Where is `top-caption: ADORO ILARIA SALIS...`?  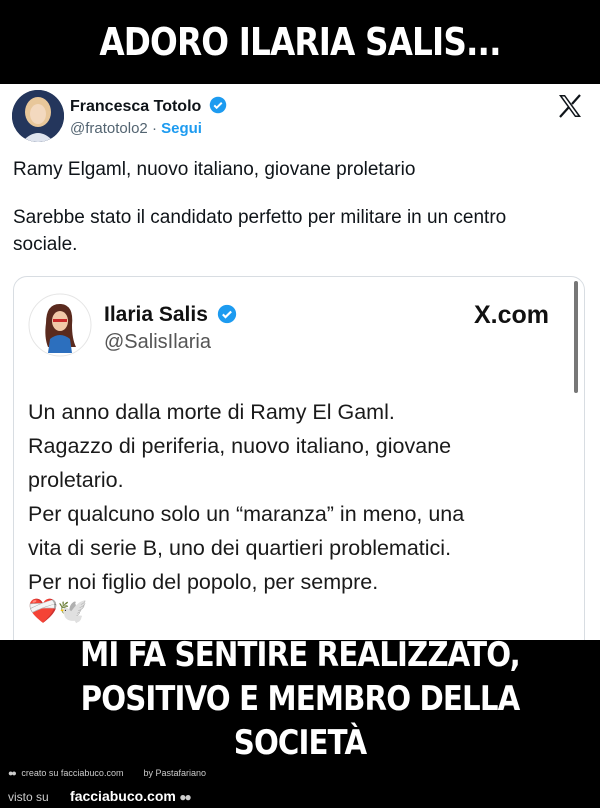
top-caption: ADORO ILARIA SALIS... is located at coordinates (300, 42).